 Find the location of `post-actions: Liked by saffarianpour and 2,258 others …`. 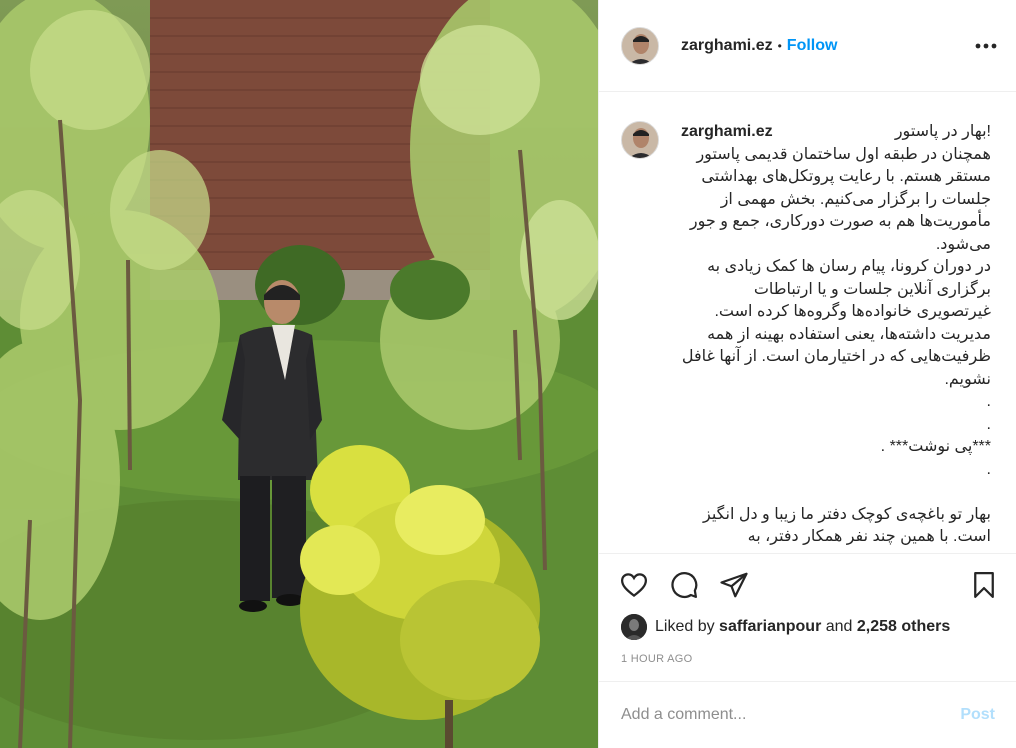

post-actions: Liked by saffarianpour and 2,258 others … is located at coordinates (807, 617).